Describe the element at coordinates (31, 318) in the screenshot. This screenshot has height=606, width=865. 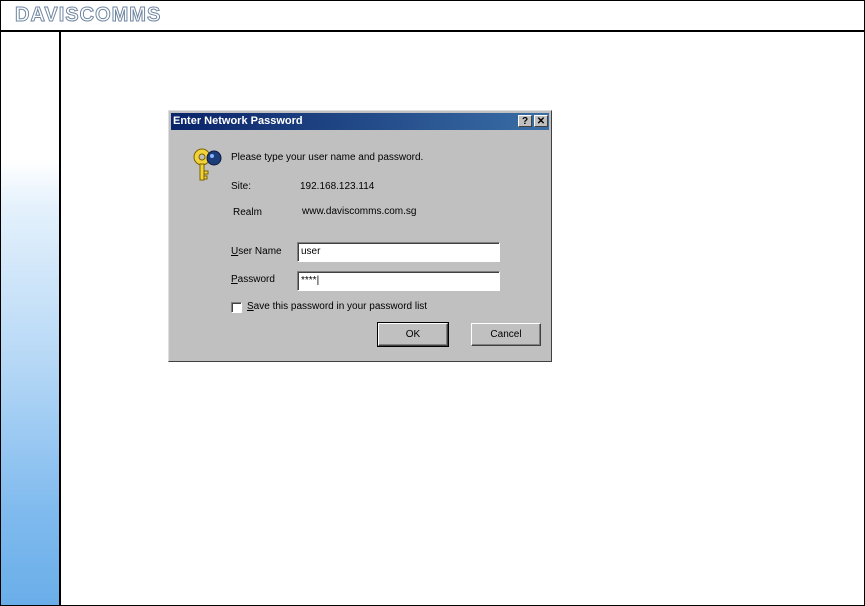
I see `sidebar-gradient` at that location.